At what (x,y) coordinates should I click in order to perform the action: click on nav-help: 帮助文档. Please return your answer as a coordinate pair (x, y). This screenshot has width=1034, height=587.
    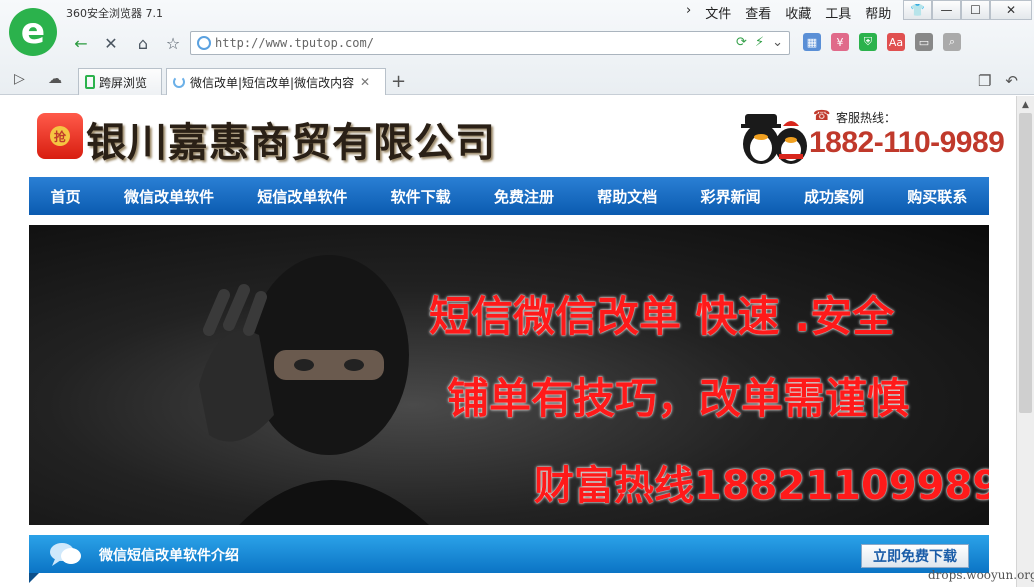
    Looking at the image, I should click on (627, 196).